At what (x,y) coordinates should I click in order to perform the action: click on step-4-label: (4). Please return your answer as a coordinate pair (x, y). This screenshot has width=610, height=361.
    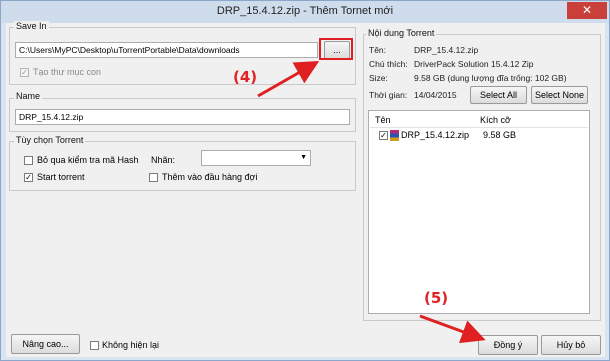
    Looking at the image, I should click on (245, 77).